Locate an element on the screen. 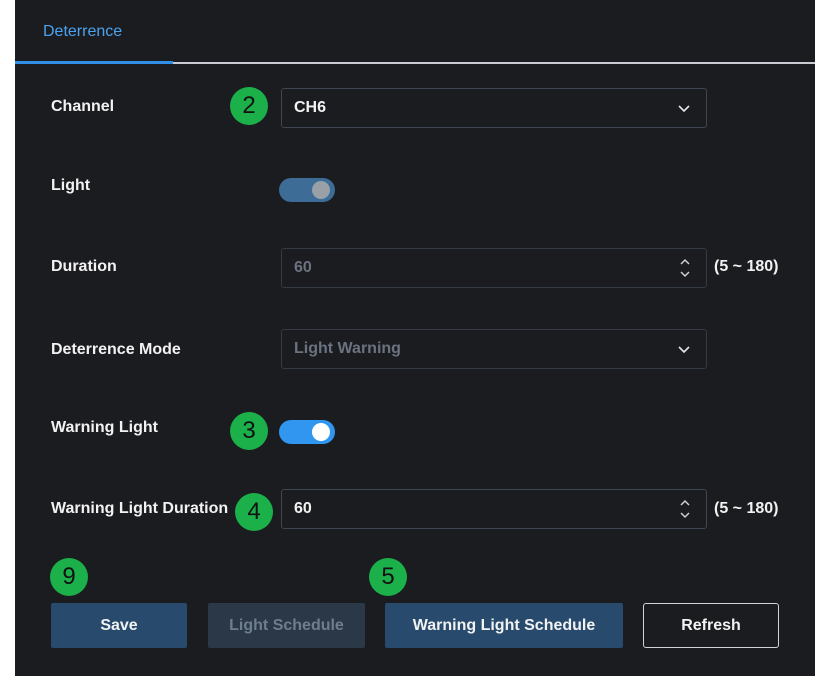 The width and height of the screenshot is (815, 676). deterrence-mode-value: Light Warning is located at coordinates (347, 348).